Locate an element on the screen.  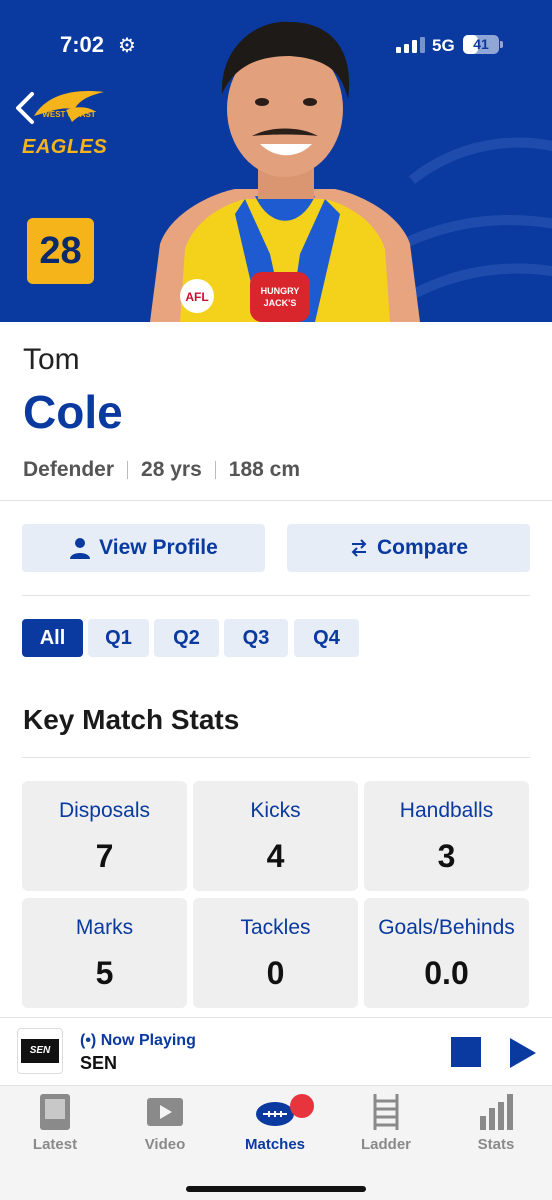
player-position: Defender is located at coordinates (69, 469).